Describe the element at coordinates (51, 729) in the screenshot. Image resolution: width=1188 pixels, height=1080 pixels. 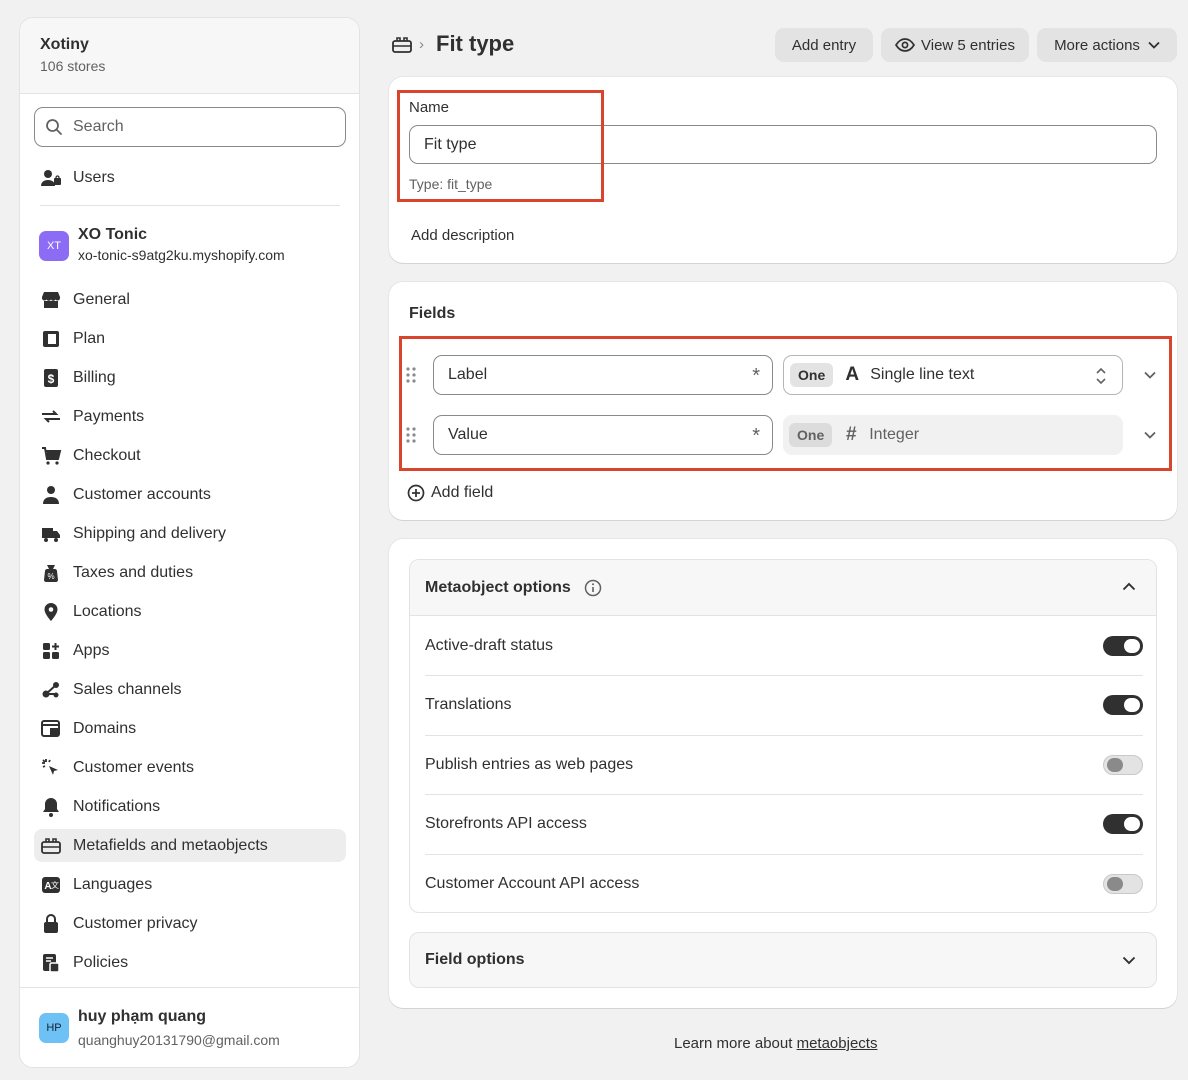
I see `globe-window-icon` at that location.